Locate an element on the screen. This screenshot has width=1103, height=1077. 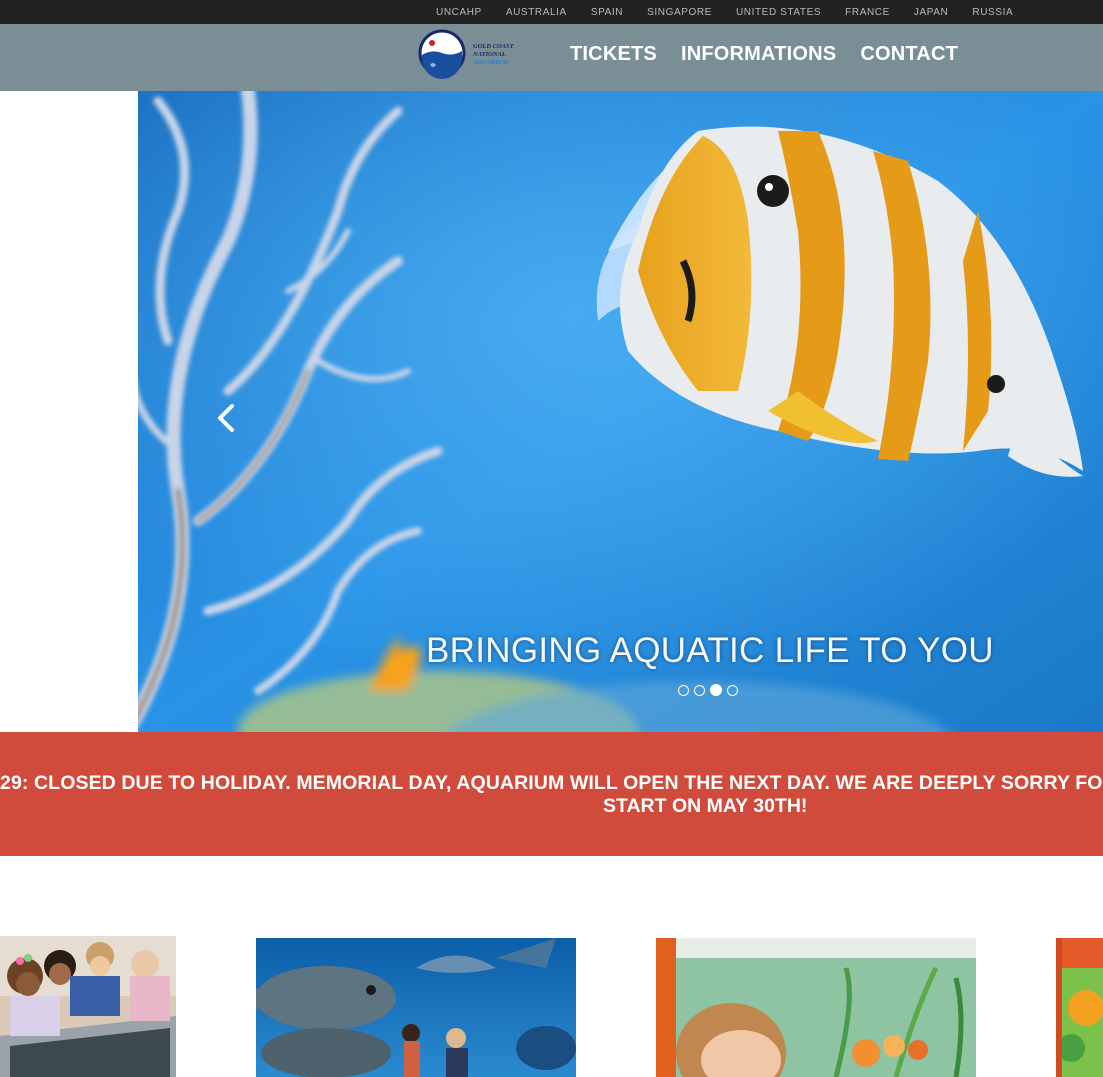
country-link-russia: RUSSIA is located at coordinates (992, 12).